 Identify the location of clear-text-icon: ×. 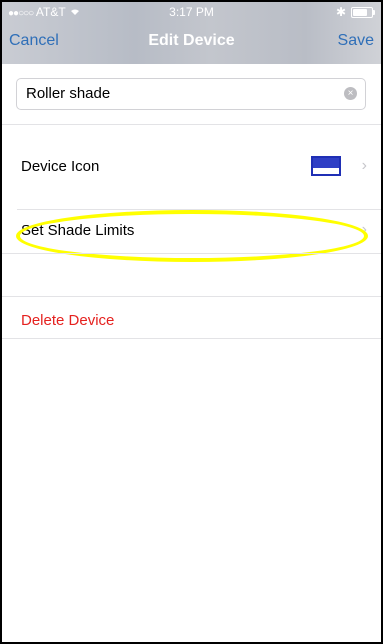
(350, 93).